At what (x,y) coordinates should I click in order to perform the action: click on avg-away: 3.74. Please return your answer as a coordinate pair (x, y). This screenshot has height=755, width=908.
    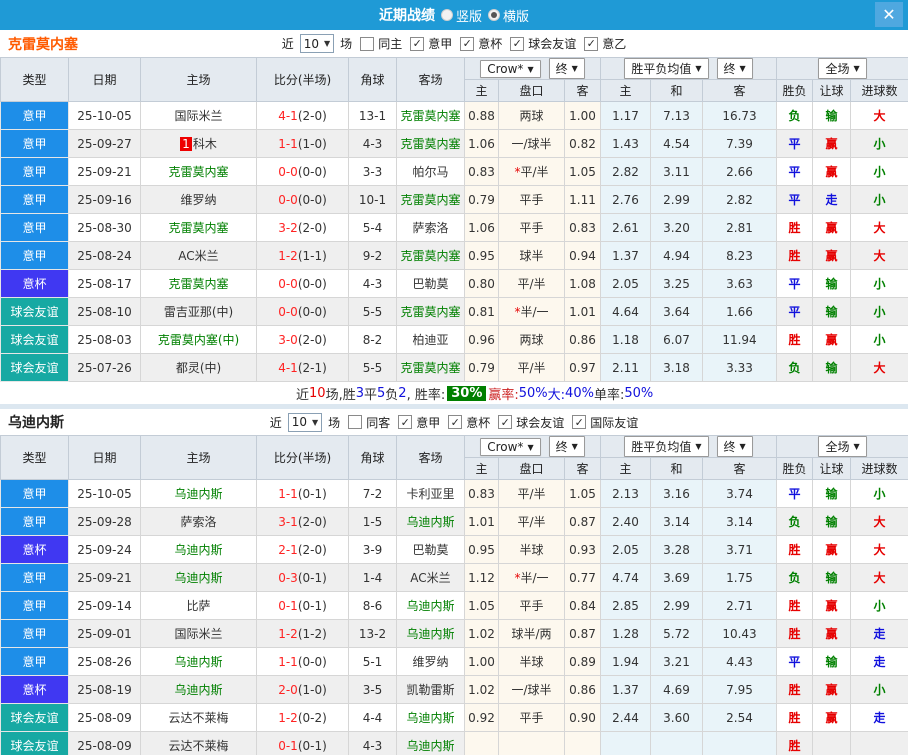
    Looking at the image, I should click on (739, 493).